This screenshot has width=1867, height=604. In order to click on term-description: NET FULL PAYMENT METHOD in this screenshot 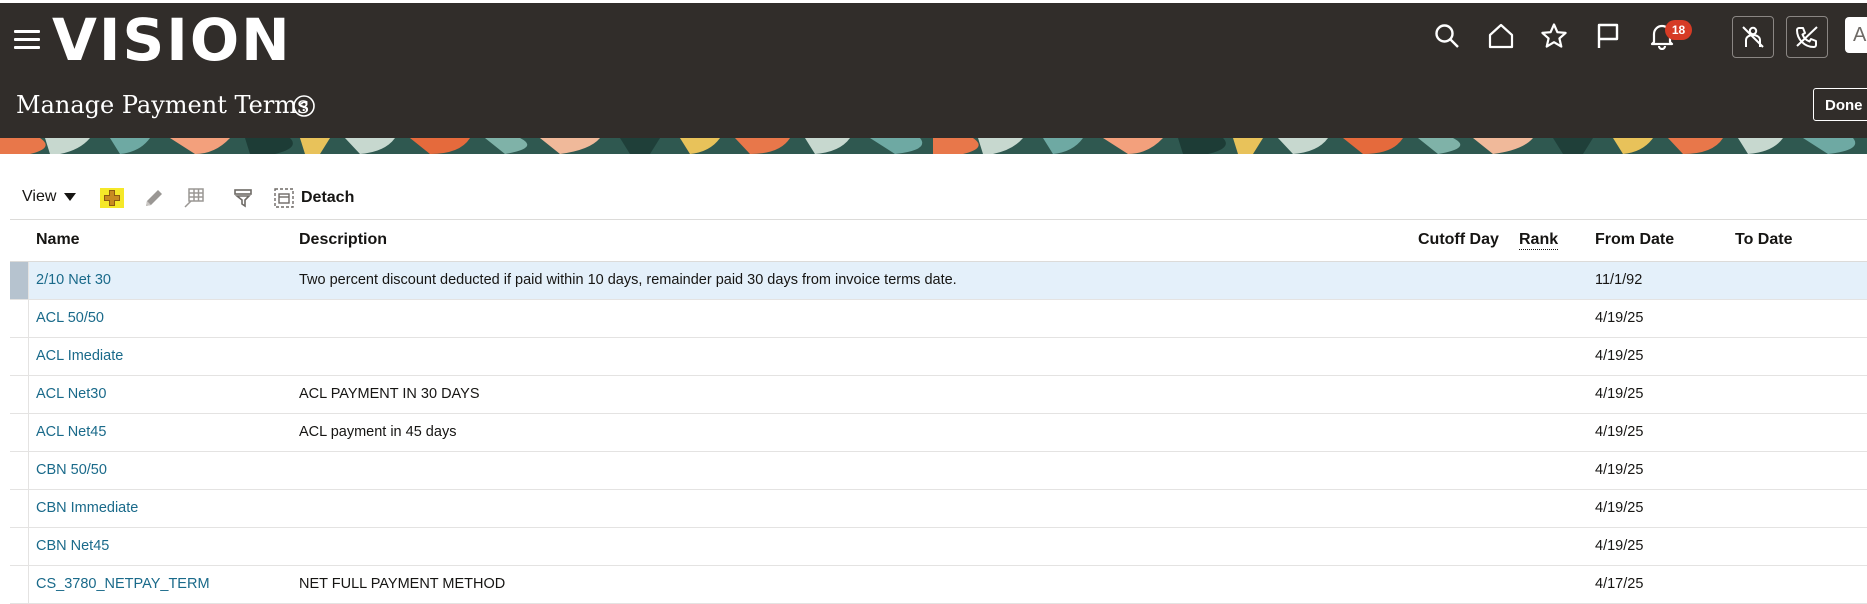, I will do `click(402, 584)`.